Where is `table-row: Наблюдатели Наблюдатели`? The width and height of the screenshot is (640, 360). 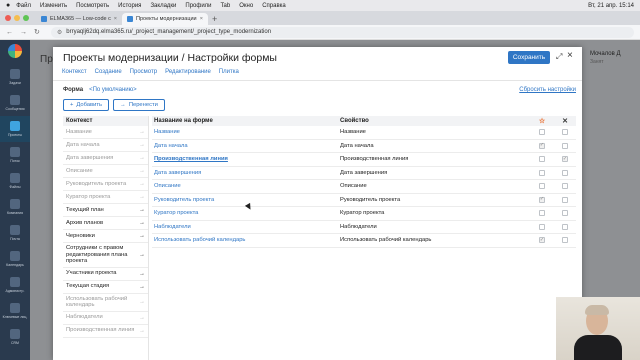
table-row: Наблюдатели Наблюдатели is located at coordinates (364, 227).